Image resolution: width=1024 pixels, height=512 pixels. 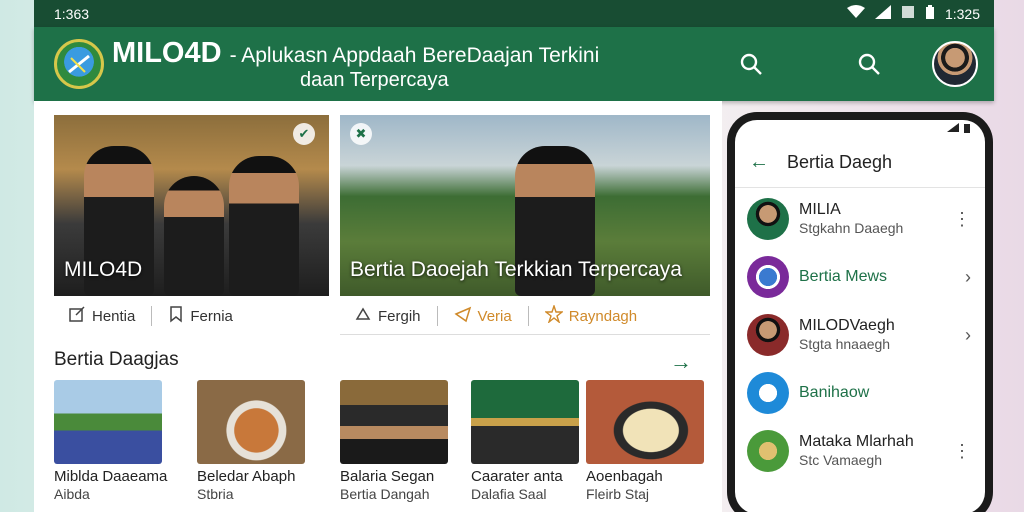 I want to click on thumbnail-card: Beledar Abaph Stbria, so click(x=251, y=441).